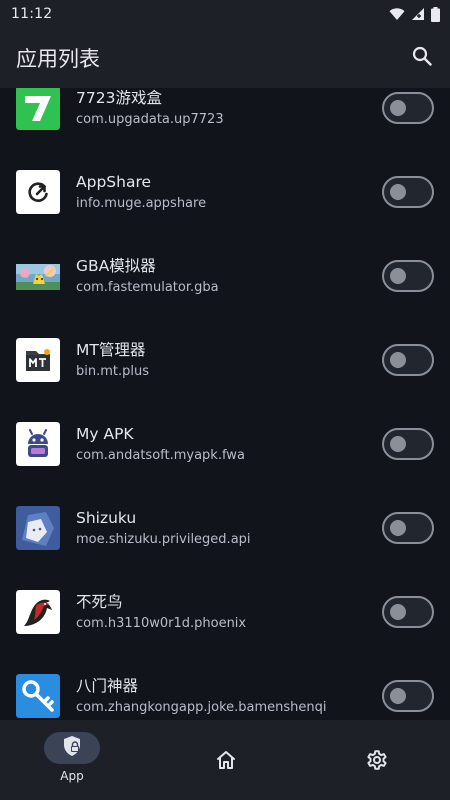 The height and width of the screenshot is (800, 450). I want to click on key-magnifier-icon, so click(38, 696).